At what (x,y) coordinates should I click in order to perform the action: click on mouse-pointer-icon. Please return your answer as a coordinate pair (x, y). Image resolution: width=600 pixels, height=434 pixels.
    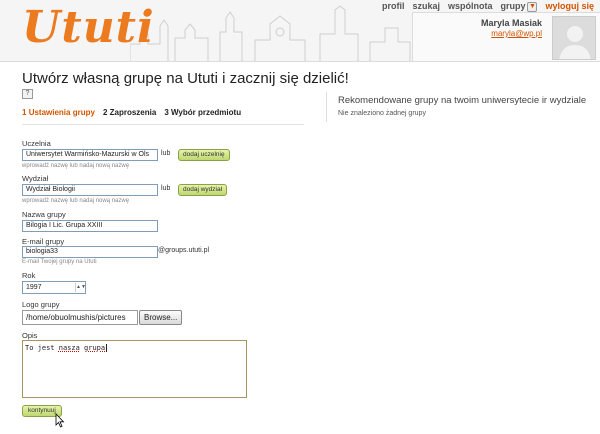
    Looking at the image, I should click on (60, 420).